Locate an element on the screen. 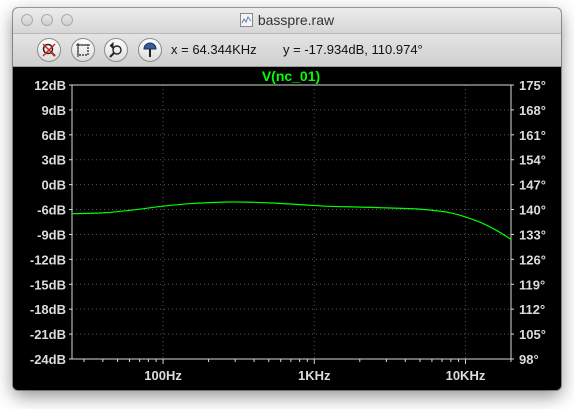  right-tick-label: 154° is located at coordinates (532, 160).